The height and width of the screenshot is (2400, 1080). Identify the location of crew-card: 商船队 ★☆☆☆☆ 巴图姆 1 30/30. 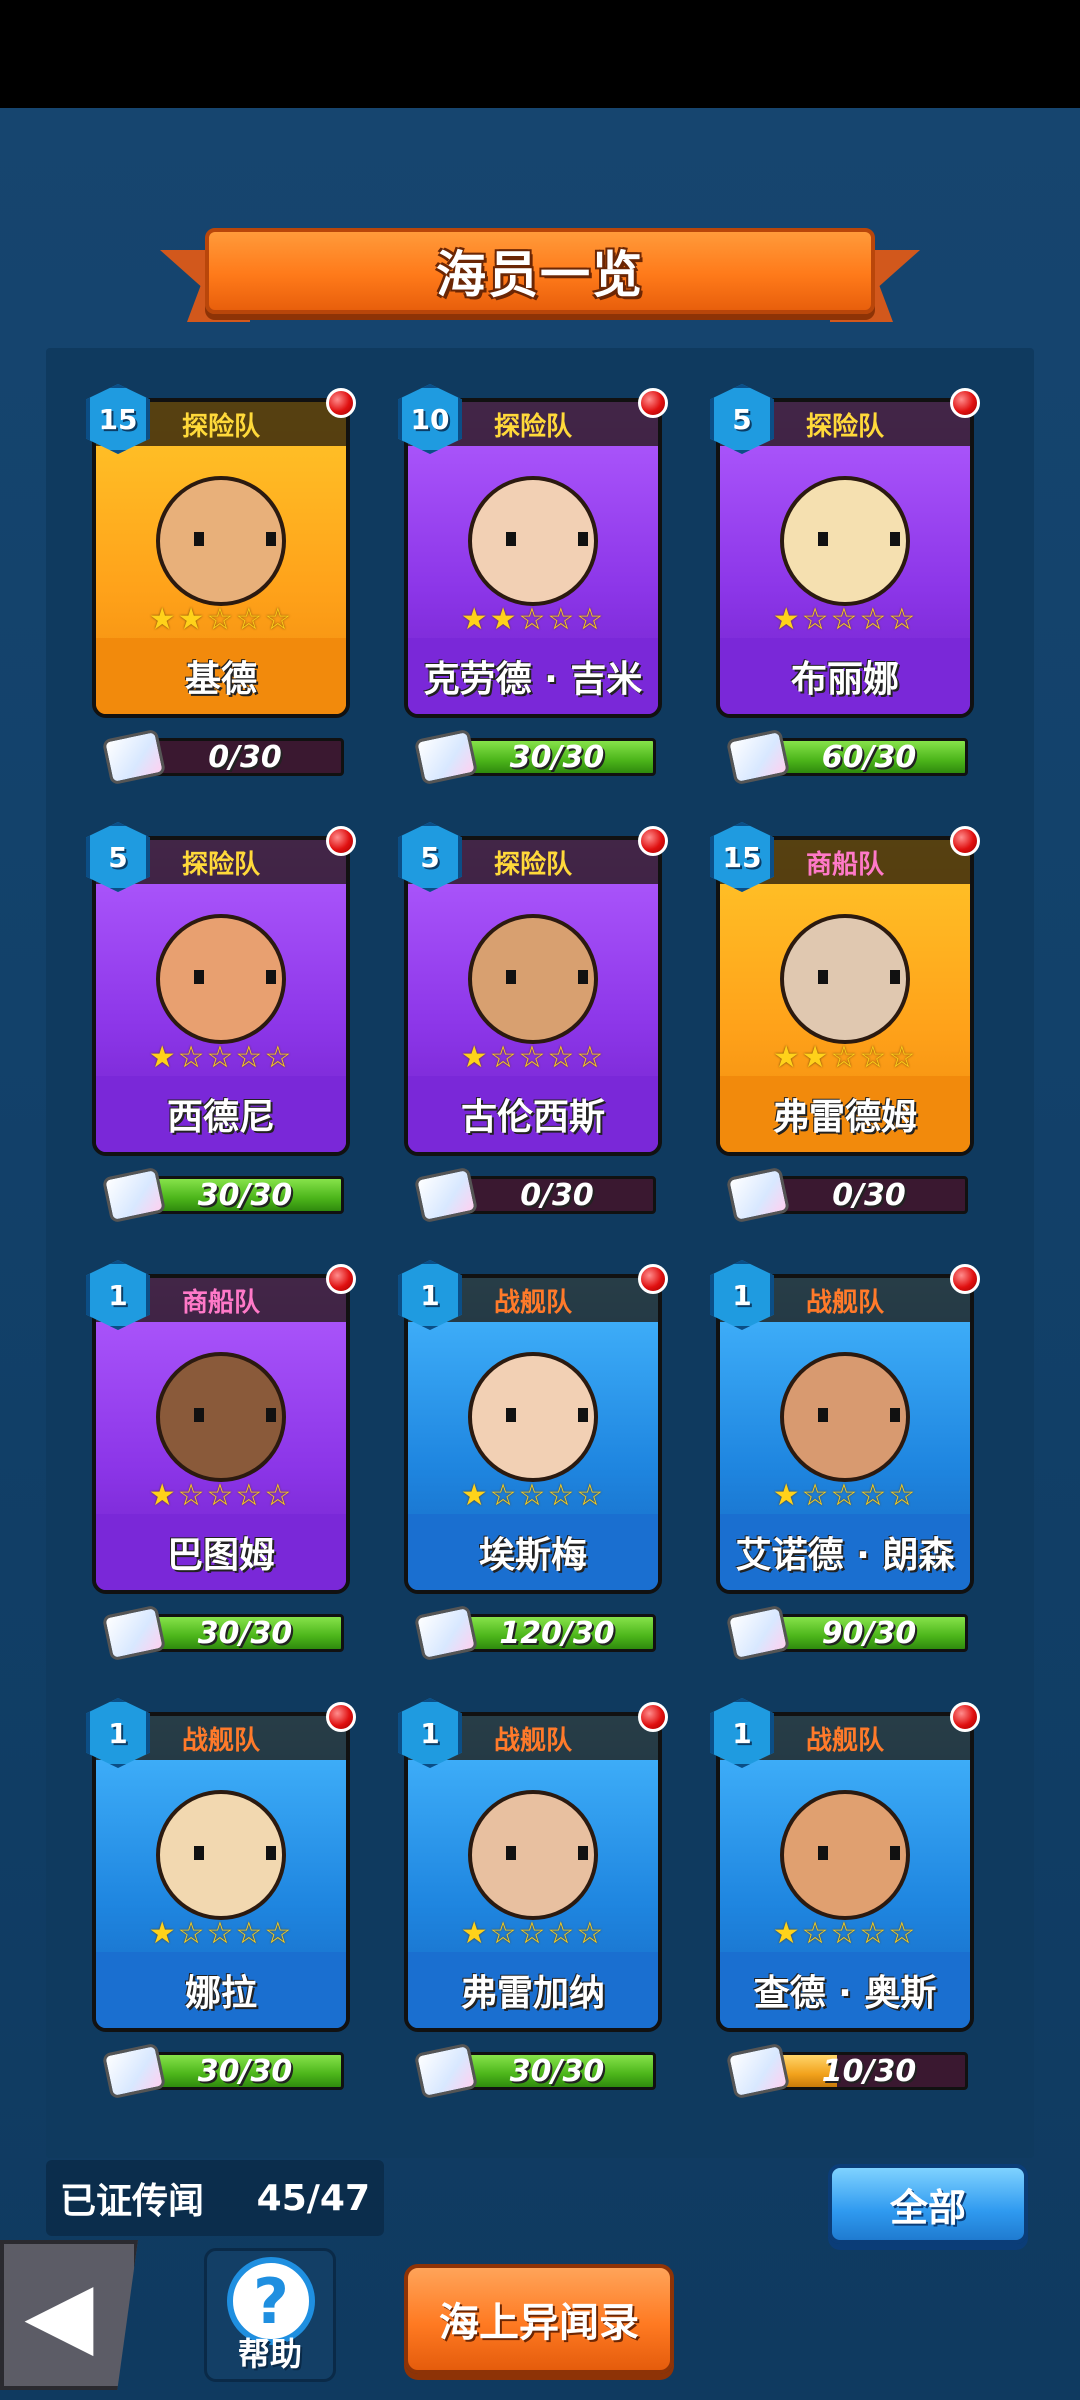
(221, 1461).